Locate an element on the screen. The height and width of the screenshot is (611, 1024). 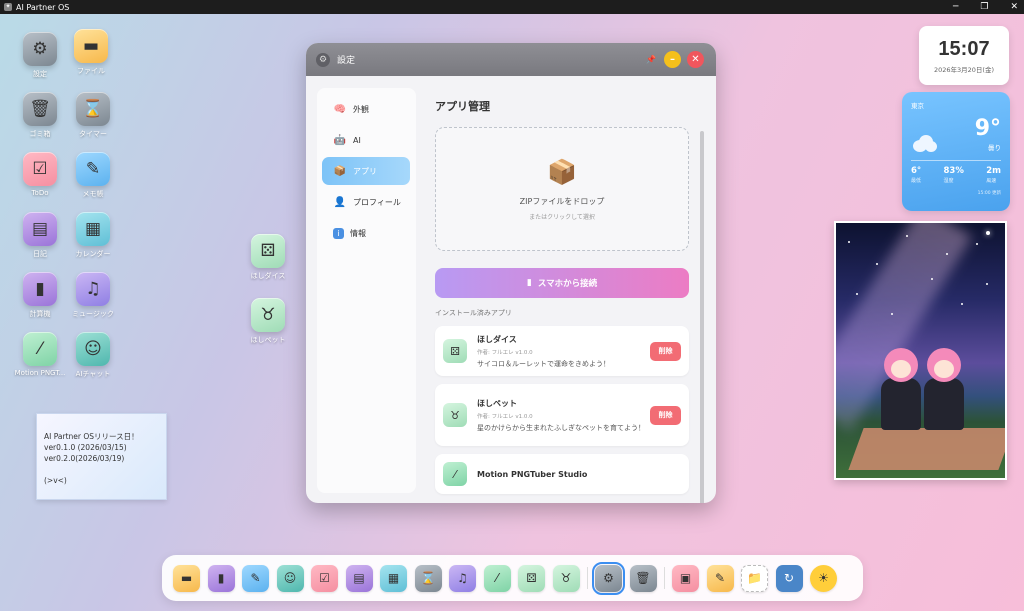
desktop-icon-memo: ✎ メモ帳 is located at coordinates (93, 175).